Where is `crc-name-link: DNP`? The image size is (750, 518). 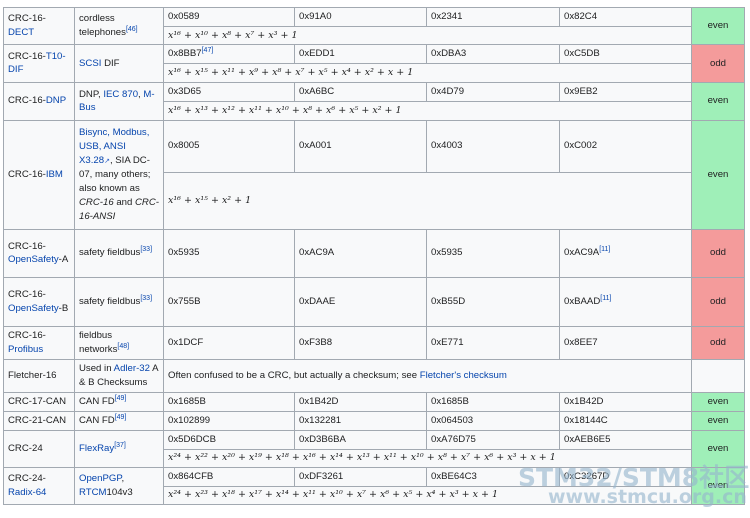 crc-name-link: DNP is located at coordinates (56, 100).